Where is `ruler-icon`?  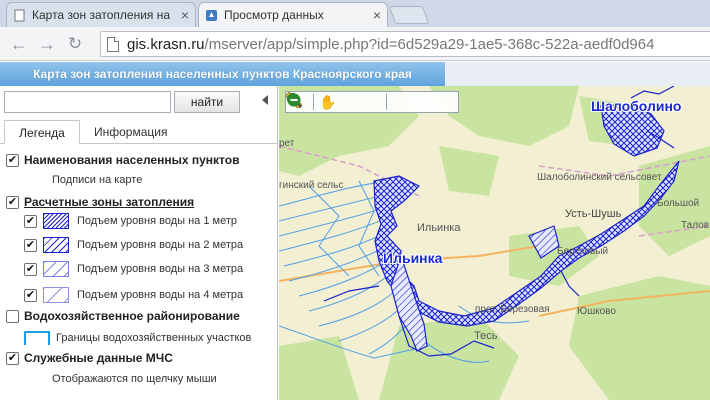
ruler-icon is located at coordinates (334, 102).